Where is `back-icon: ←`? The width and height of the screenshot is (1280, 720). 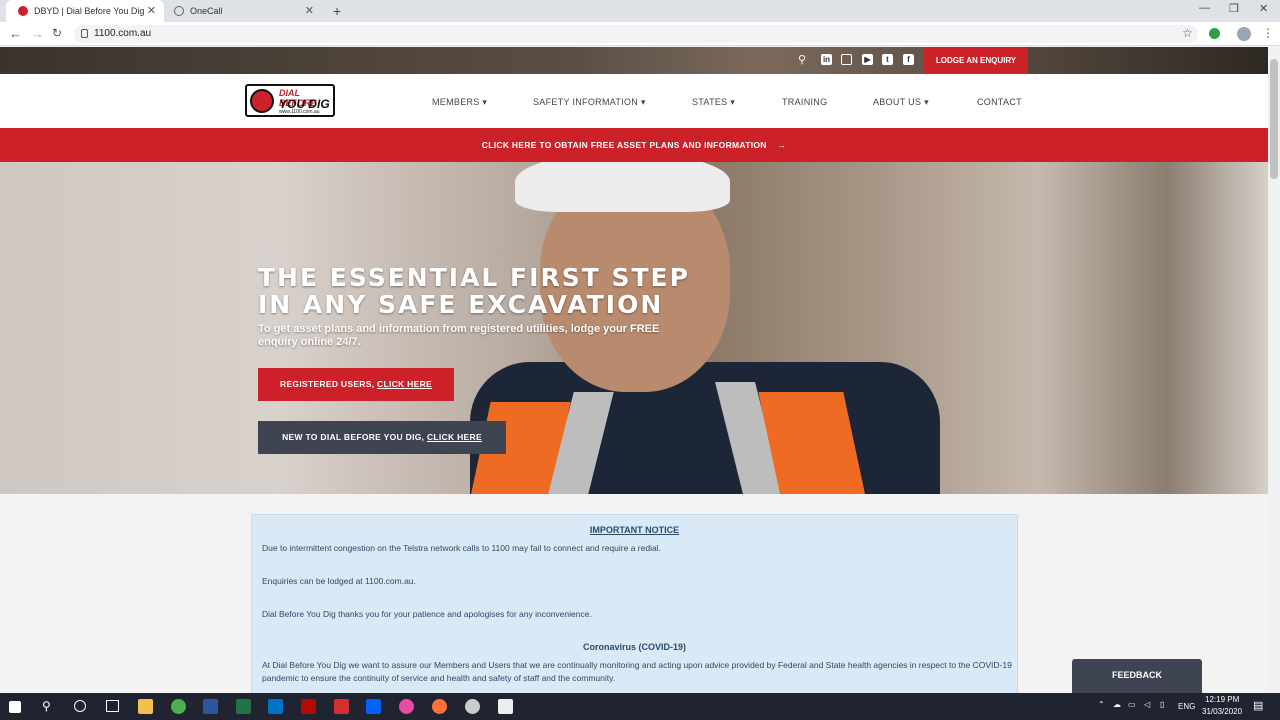
back-icon: ← is located at coordinates (15, 33).